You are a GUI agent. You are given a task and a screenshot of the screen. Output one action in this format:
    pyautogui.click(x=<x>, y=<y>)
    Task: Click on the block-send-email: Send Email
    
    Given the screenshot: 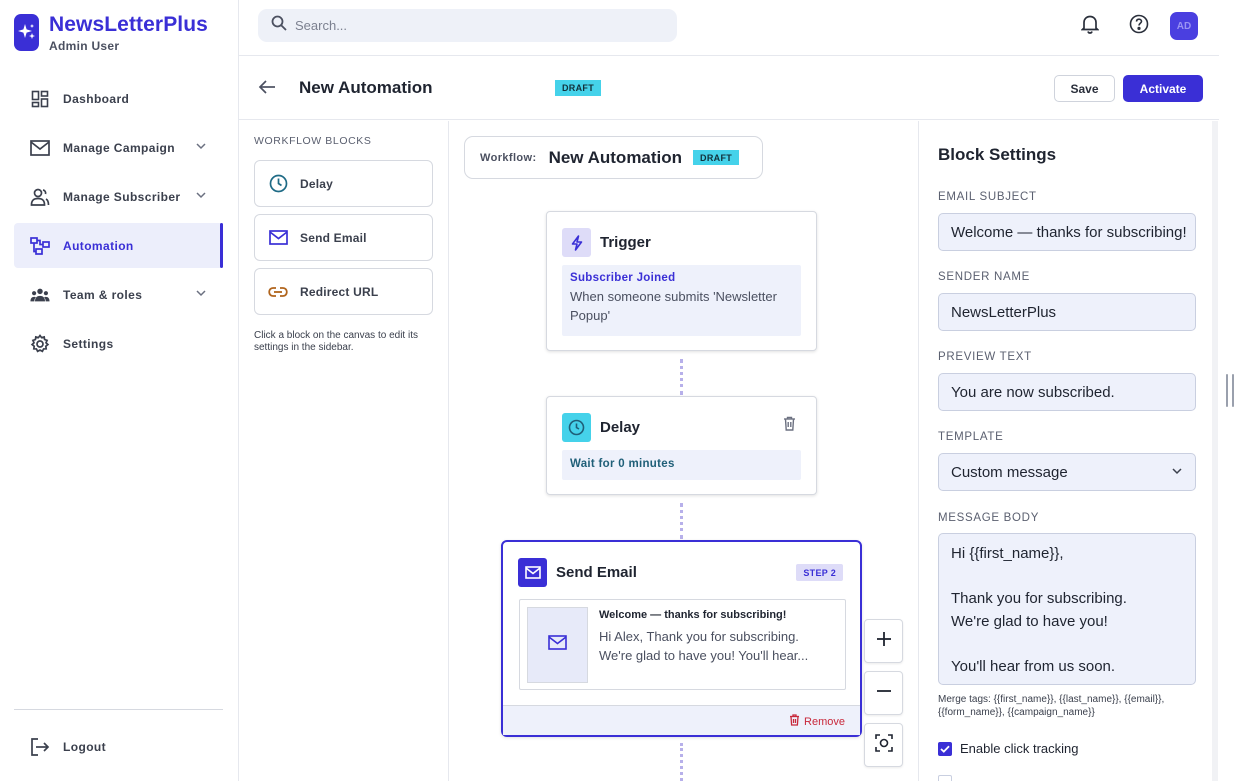 What is the action you would take?
    pyautogui.click(x=343, y=237)
    